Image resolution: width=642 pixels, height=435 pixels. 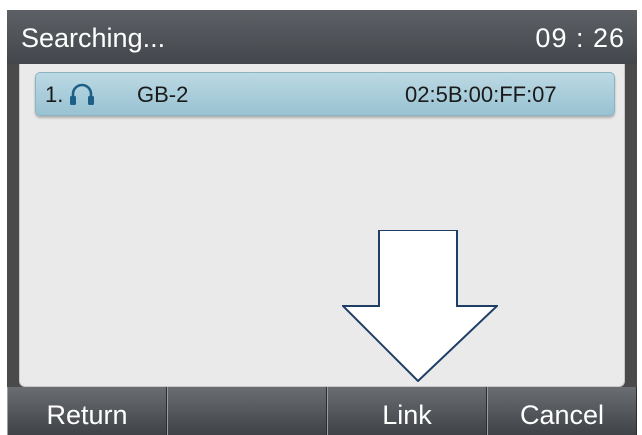 What do you see at coordinates (247, 411) in the screenshot?
I see `blank-softkey` at bounding box center [247, 411].